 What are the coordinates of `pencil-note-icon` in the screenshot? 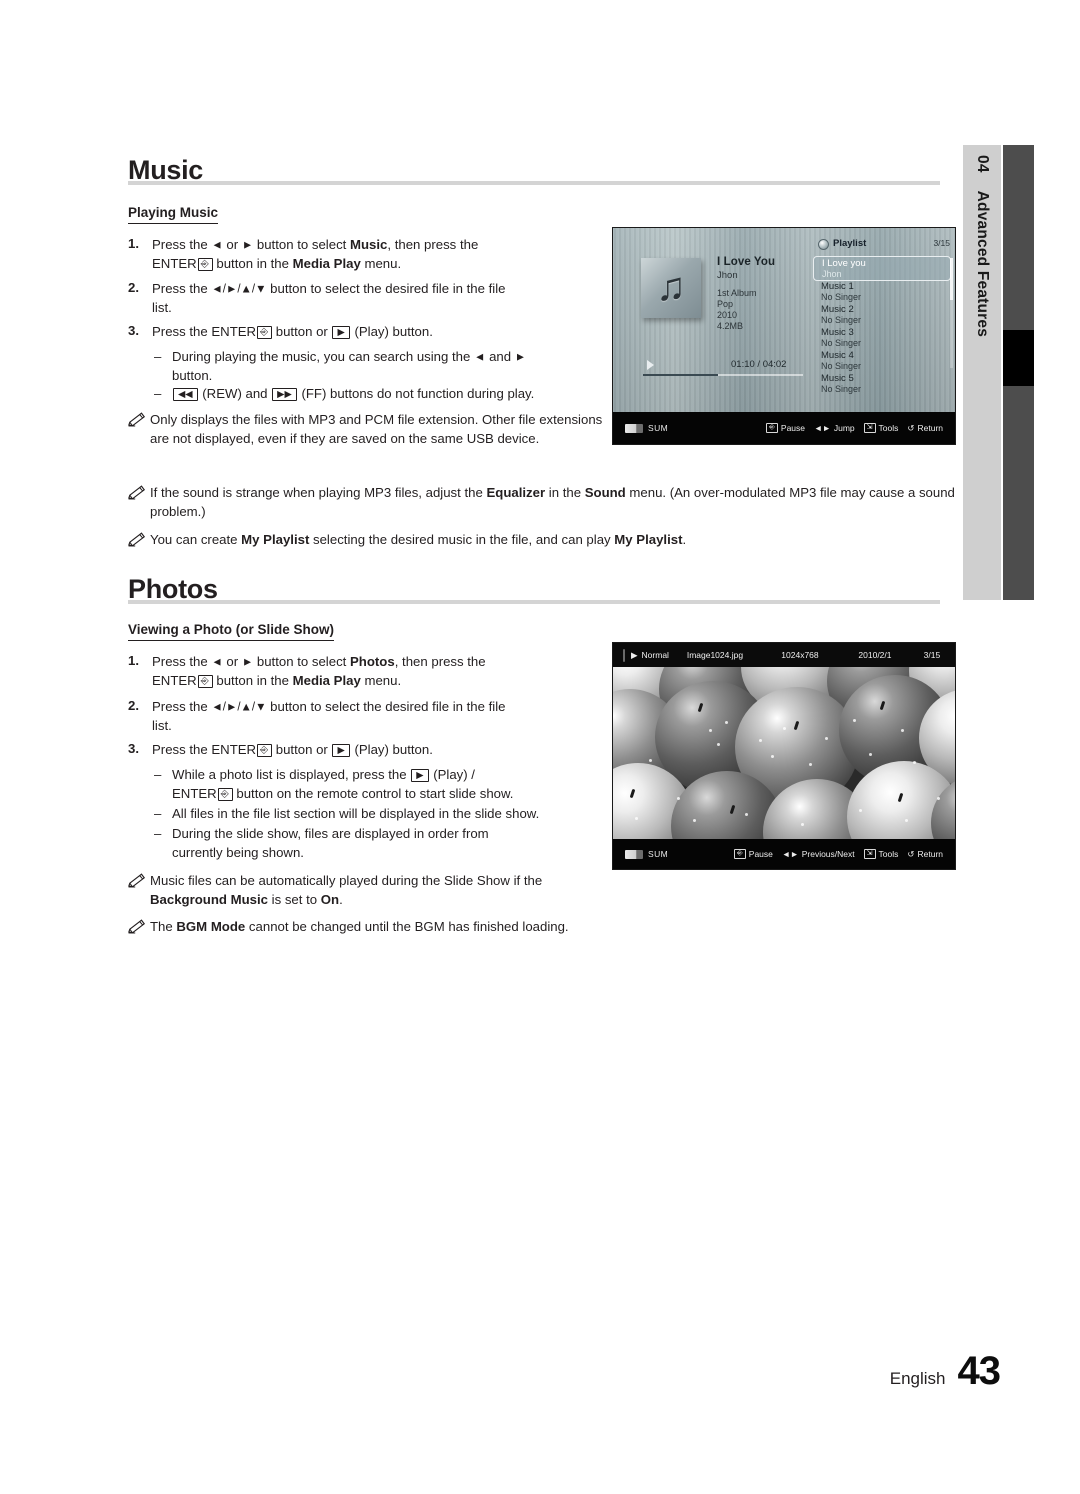 It's located at (137, 419).